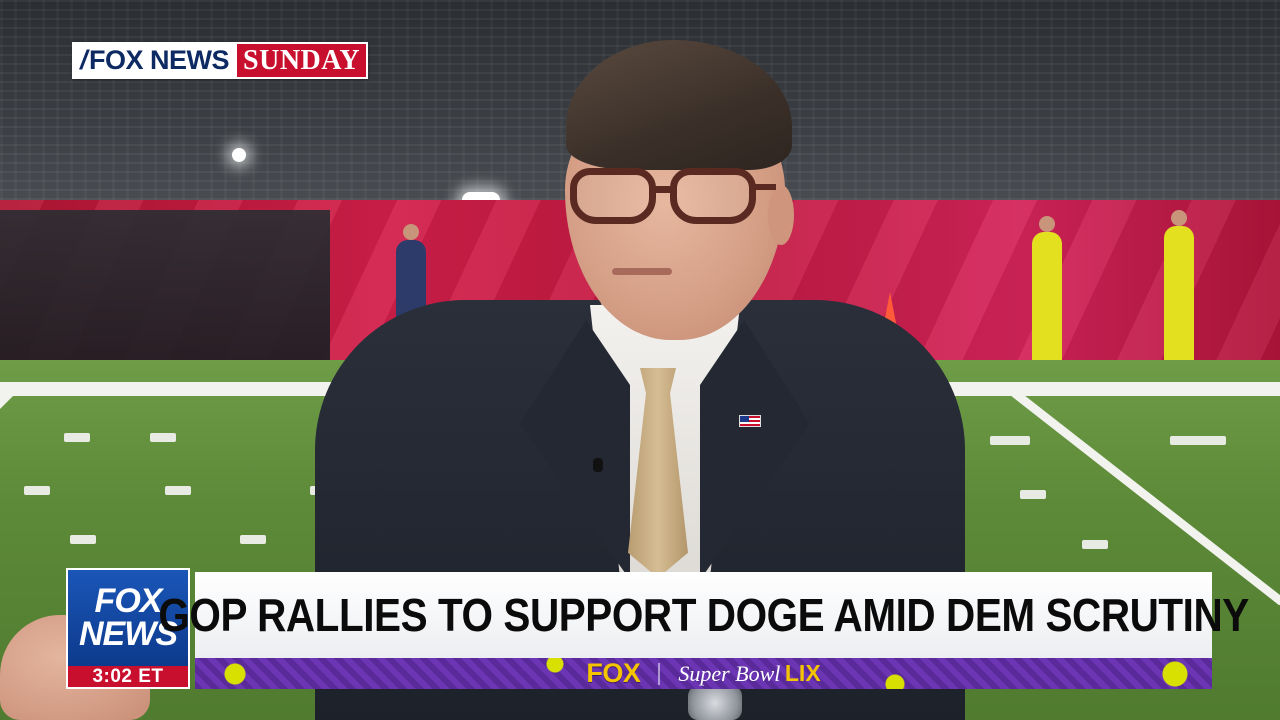  Describe the element at coordinates (642, 271) in the screenshot. I see `guest-mouth` at that location.